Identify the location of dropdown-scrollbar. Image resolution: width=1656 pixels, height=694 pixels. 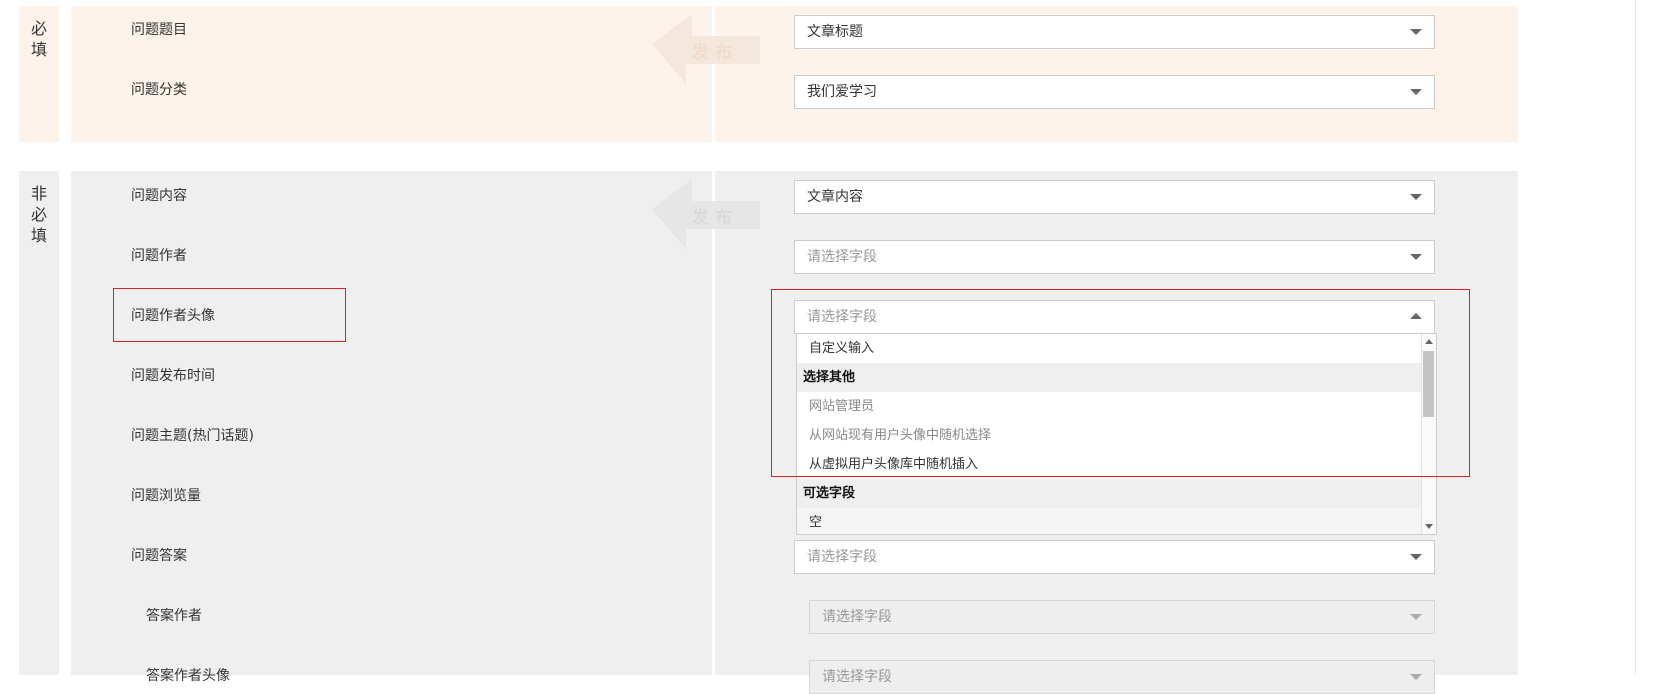
(1428, 434).